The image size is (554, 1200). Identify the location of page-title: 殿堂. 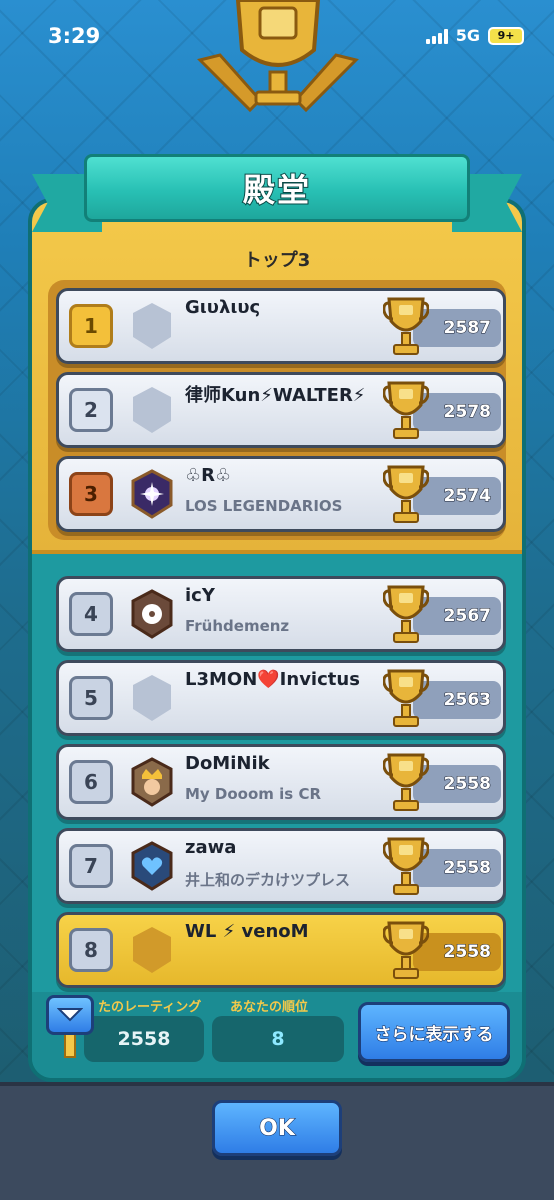
(276, 190).